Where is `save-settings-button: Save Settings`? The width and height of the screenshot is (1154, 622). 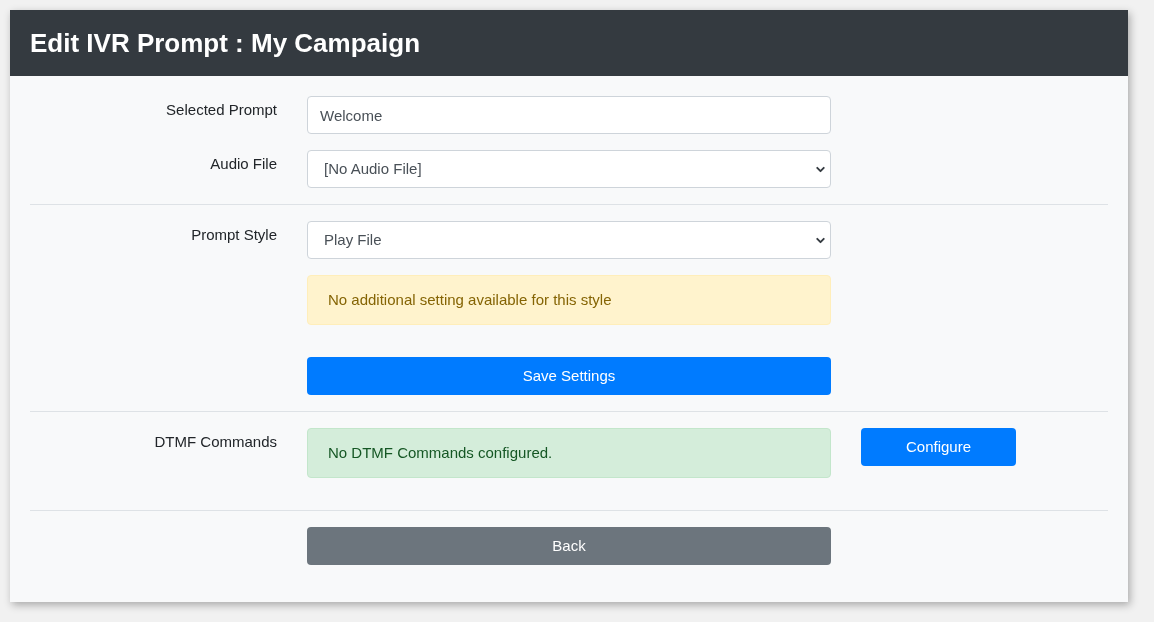 save-settings-button: Save Settings is located at coordinates (569, 376).